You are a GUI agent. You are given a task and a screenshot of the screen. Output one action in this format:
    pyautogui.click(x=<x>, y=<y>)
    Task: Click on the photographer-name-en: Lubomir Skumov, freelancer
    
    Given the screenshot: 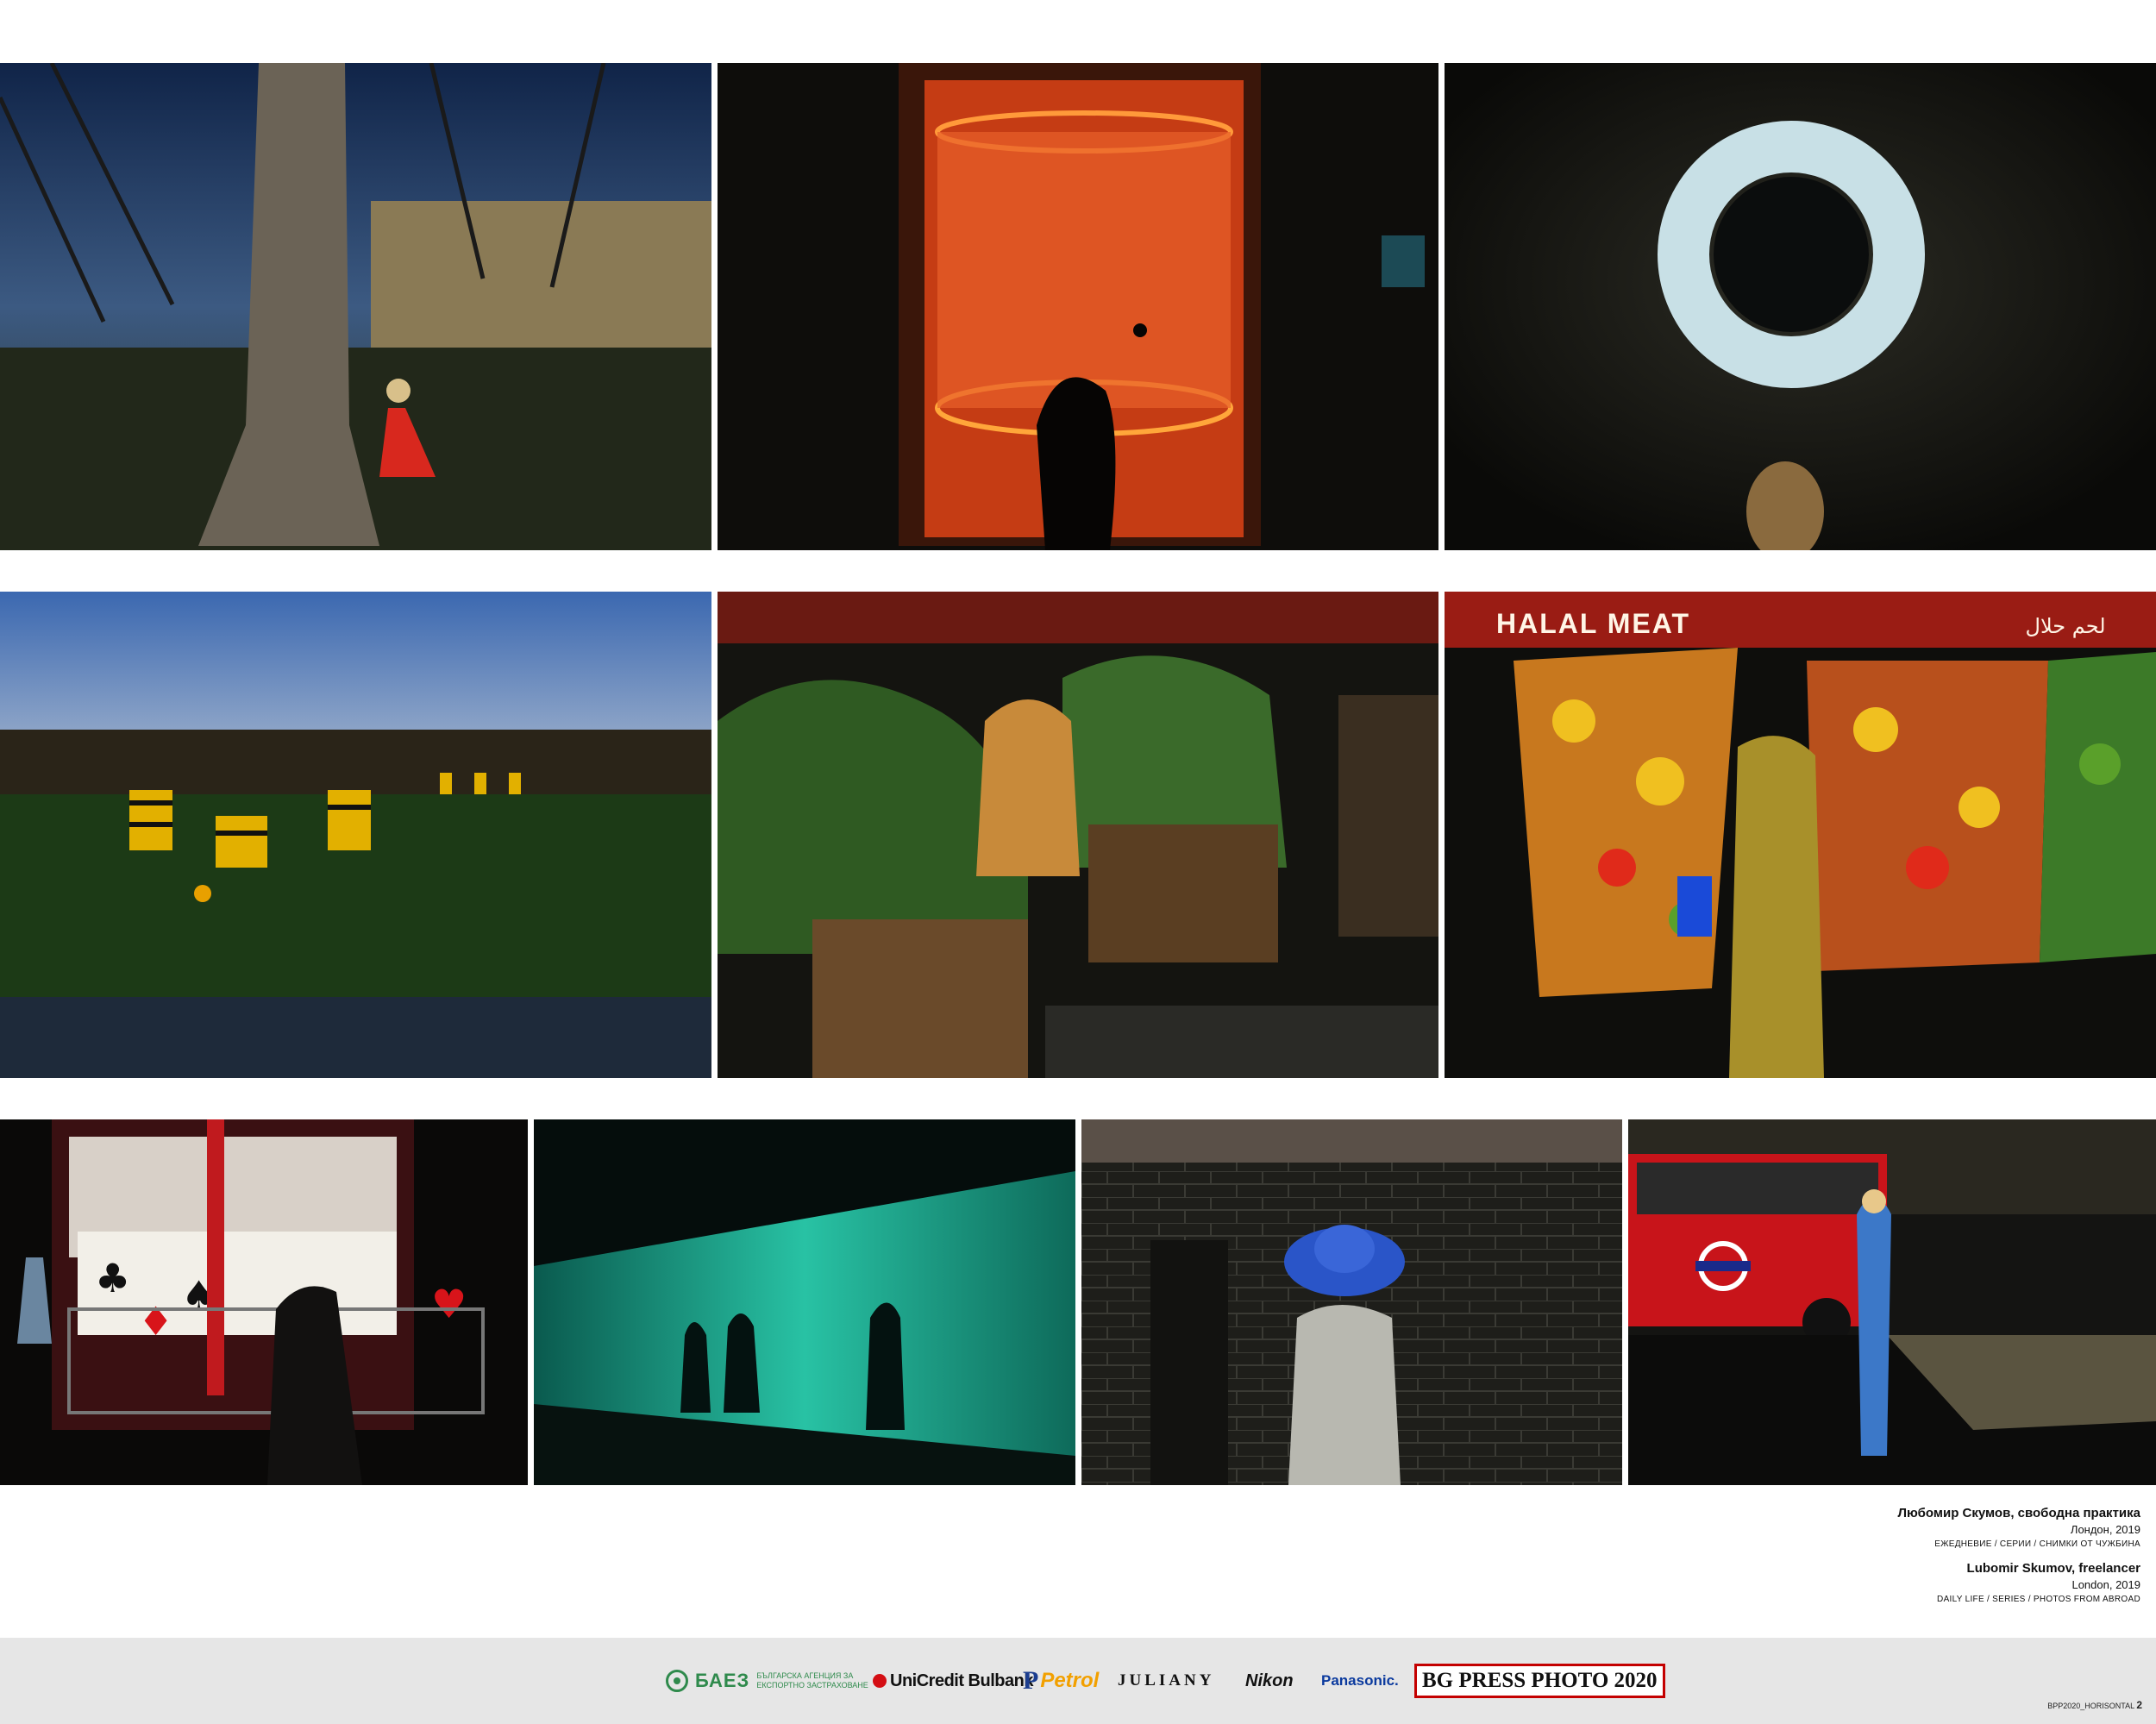 What is the action you would take?
    pyautogui.click(x=2053, y=1569)
    